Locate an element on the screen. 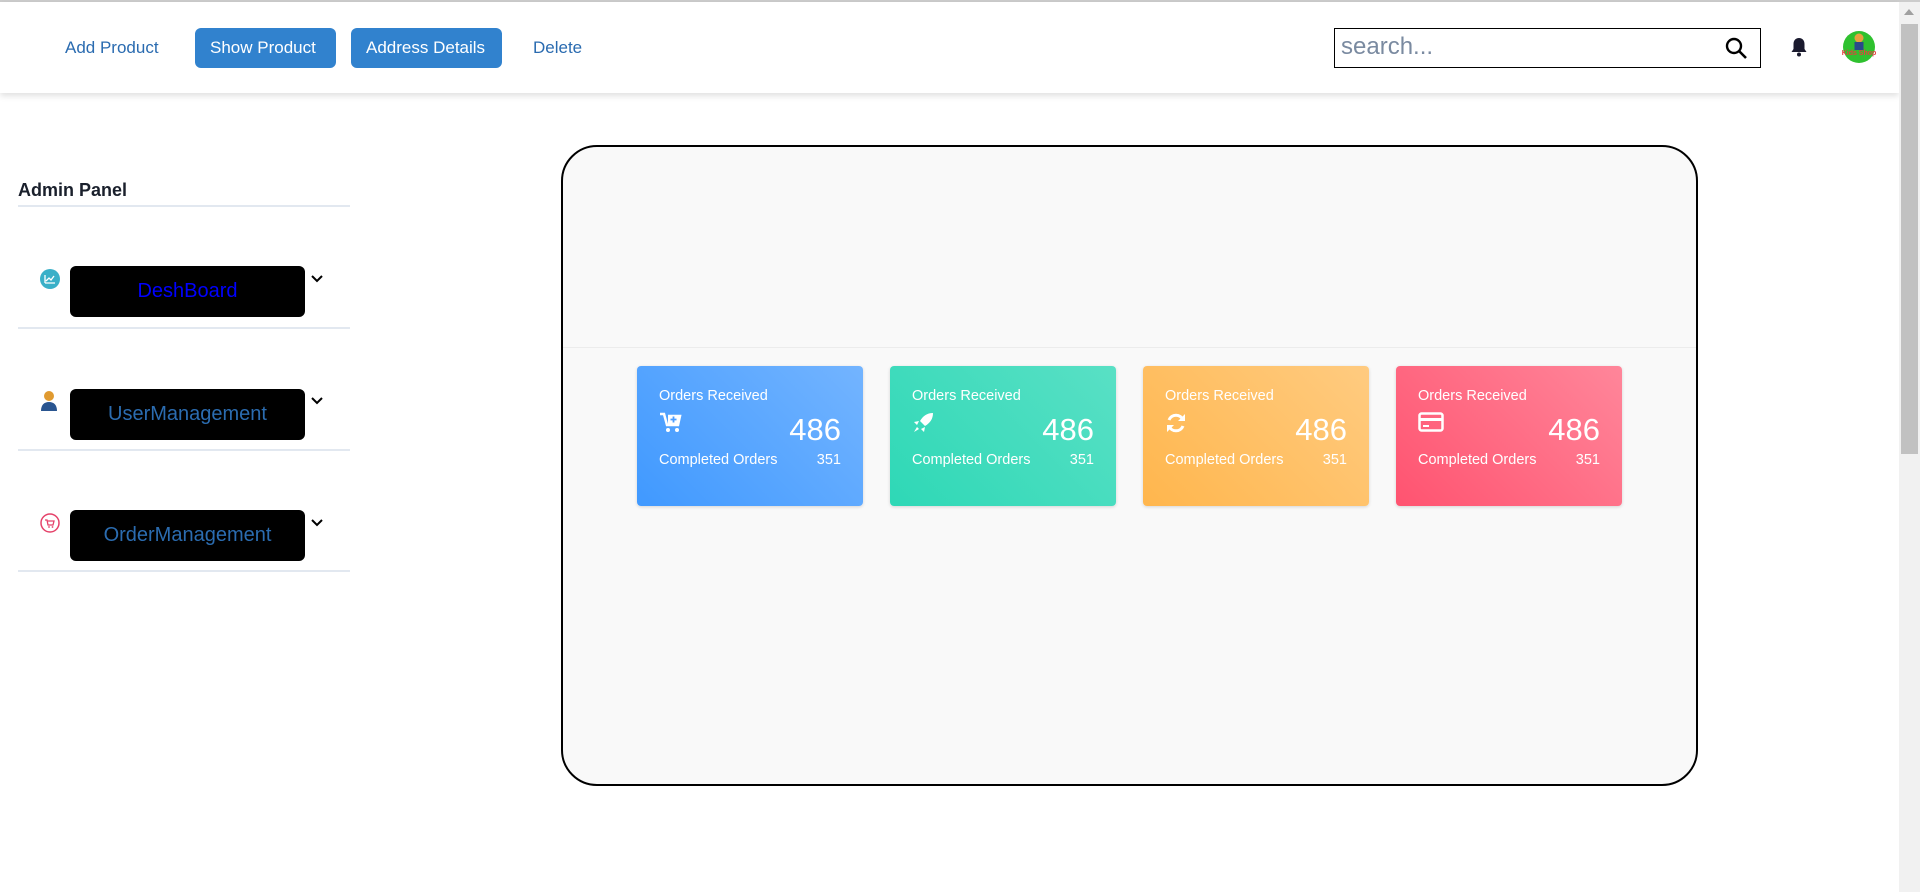 The width and height of the screenshot is (1920, 892). avatar-logo-icon is located at coordinates (1859, 41).